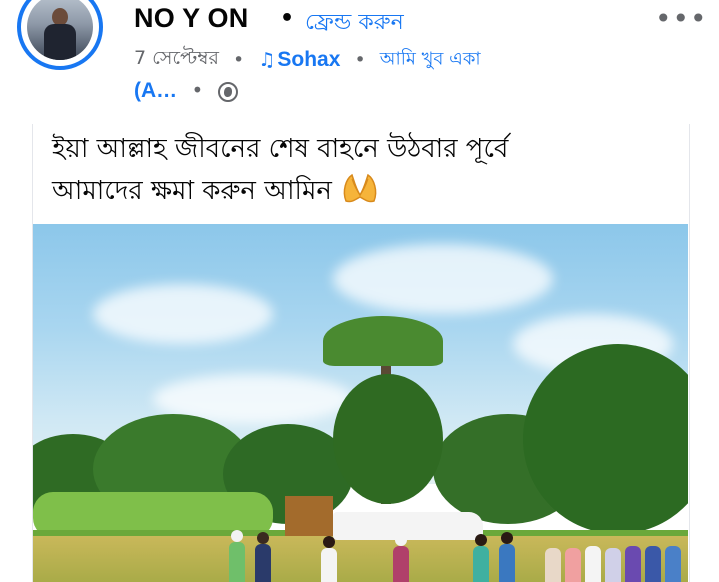  Describe the element at coordinates (267, 60) in the screenshot. I see `music-note-icon: ♫` at that location.